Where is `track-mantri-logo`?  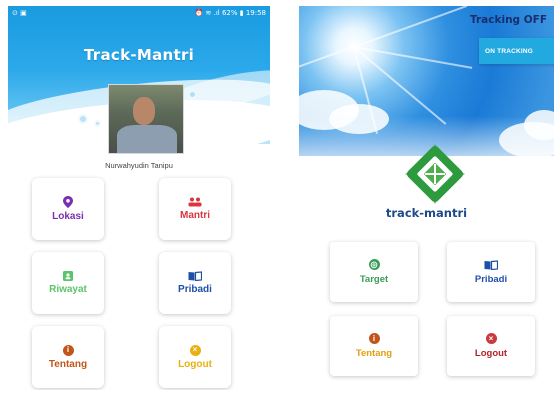
track-mantri-logo is located at coordinates (435, 174).